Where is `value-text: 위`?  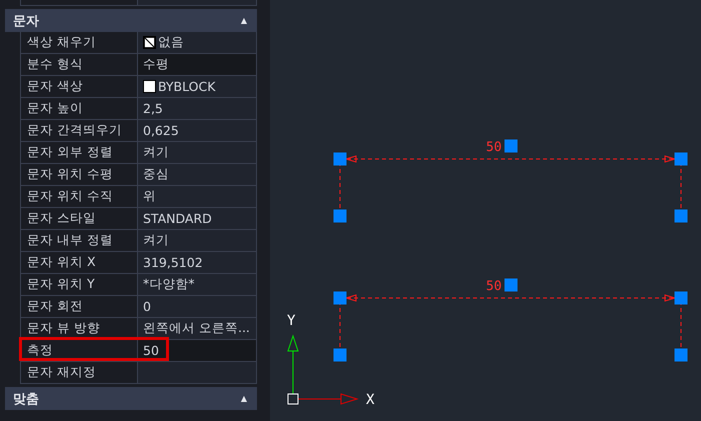 value-text: 위 is located at coordinates (149, 196).